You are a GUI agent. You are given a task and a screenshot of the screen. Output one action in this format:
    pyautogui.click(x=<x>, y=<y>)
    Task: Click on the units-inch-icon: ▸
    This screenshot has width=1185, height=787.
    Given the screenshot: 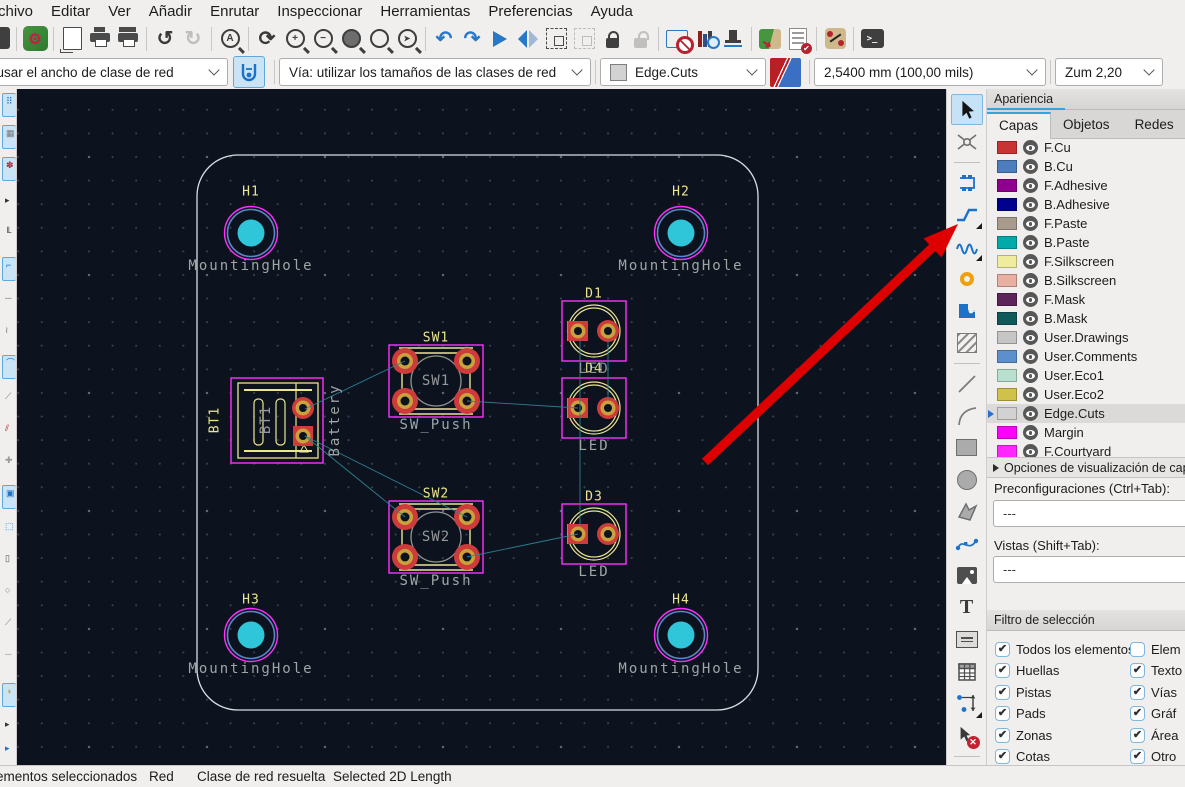 What is the action you would take?
    pyautogui.click(x=8, y=204)
    